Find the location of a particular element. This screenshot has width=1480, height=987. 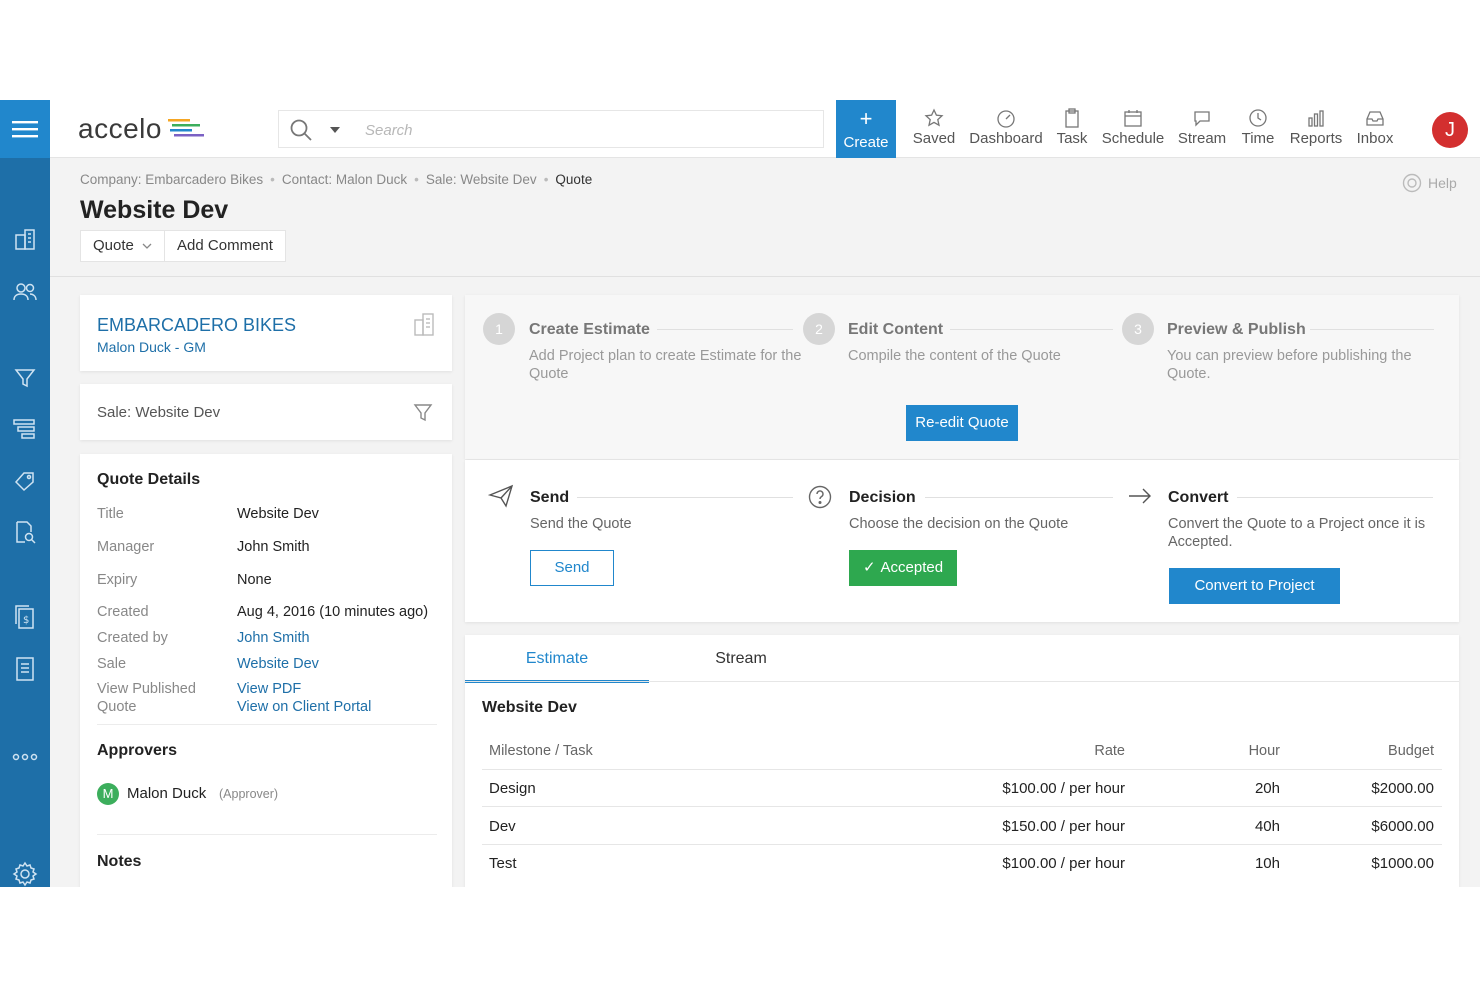

sale-link: Website Dev is located at coordinates (278, 664).